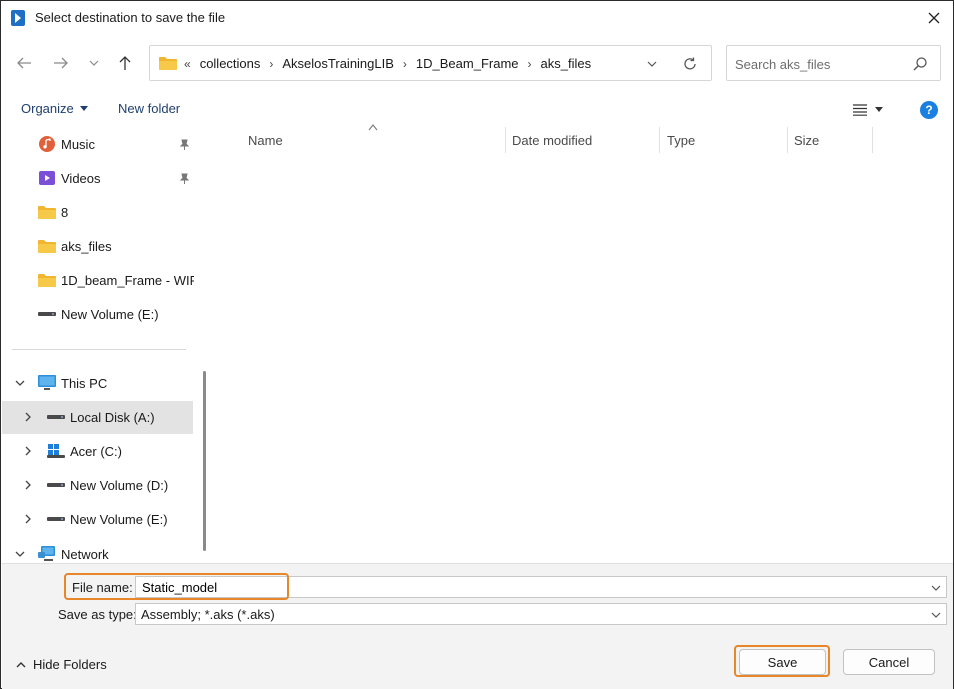 This screenshot has height=689, width=954. What do you see at coordinates (873, 110) in the screenshot?
I see `view-options-button` at bounding box center [873, 110].